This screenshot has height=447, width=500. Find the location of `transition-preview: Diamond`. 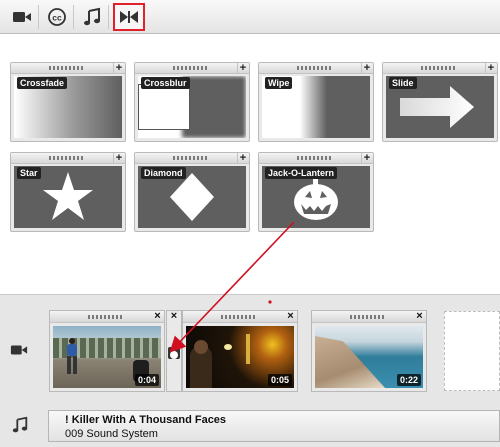

transition-preview: Diamond is located at coordinates (192, 197).